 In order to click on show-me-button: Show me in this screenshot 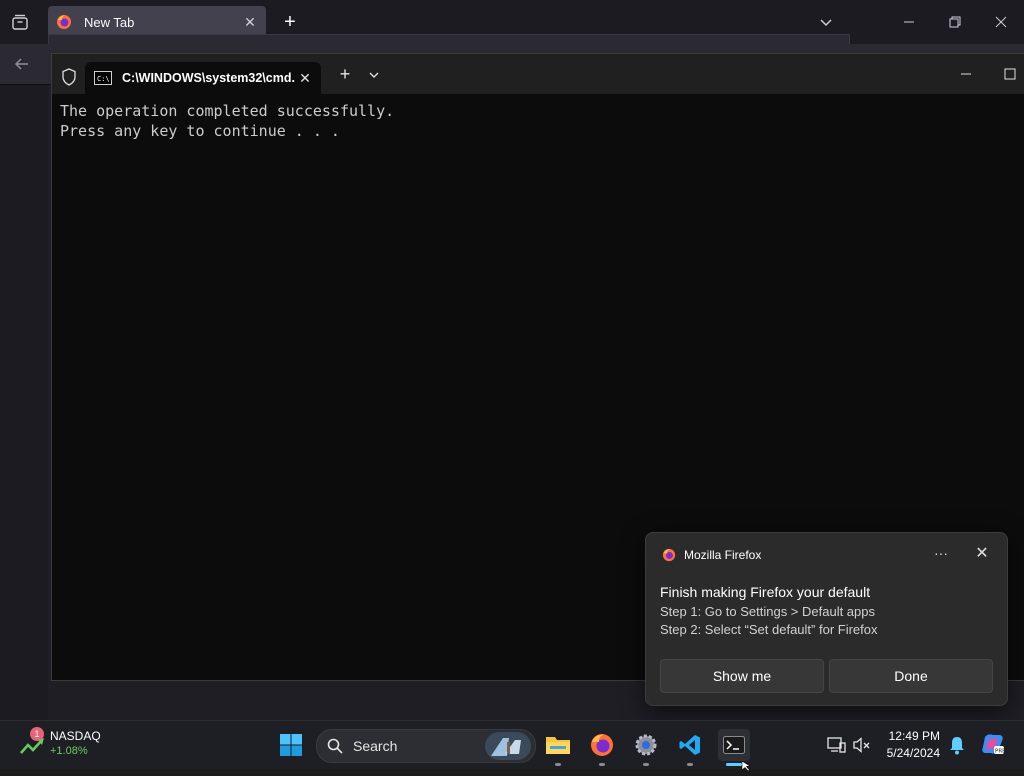, I will do `click(742, 676)`.